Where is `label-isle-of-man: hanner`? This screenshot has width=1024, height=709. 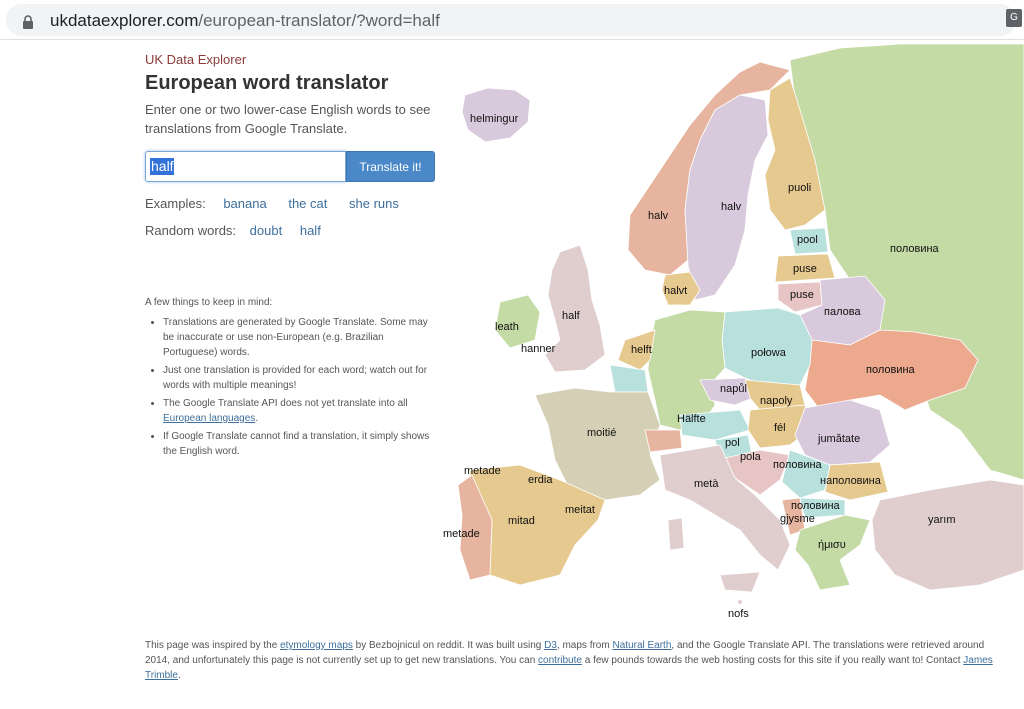 label-isle-of-man: hanner is located at coordinates (538, 349).